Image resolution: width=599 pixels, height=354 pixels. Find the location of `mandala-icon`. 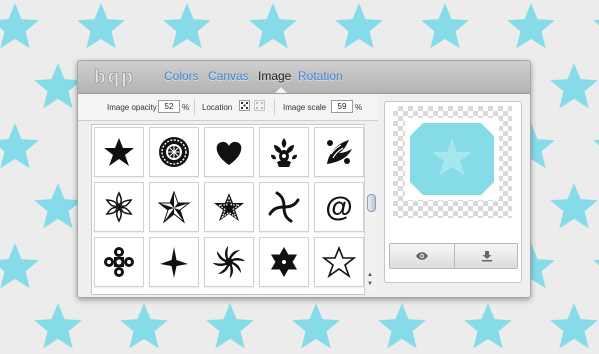

mandala-icon is located at coordinates (174, 152).